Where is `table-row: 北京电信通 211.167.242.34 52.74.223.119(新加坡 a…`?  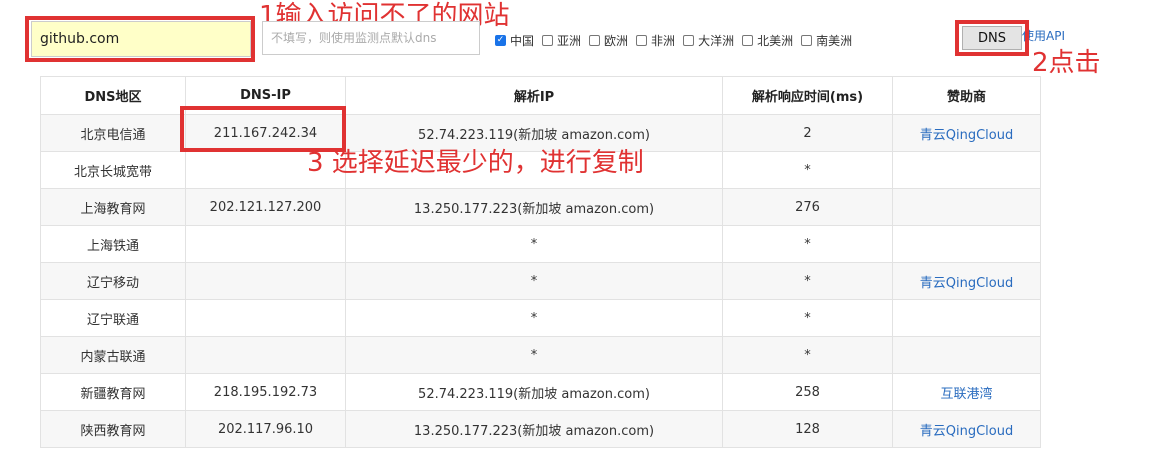
table-row: 北京电信通 211.167.242.34 52.74.223.119(新加坡 a… is located at coordinates (540, 133).